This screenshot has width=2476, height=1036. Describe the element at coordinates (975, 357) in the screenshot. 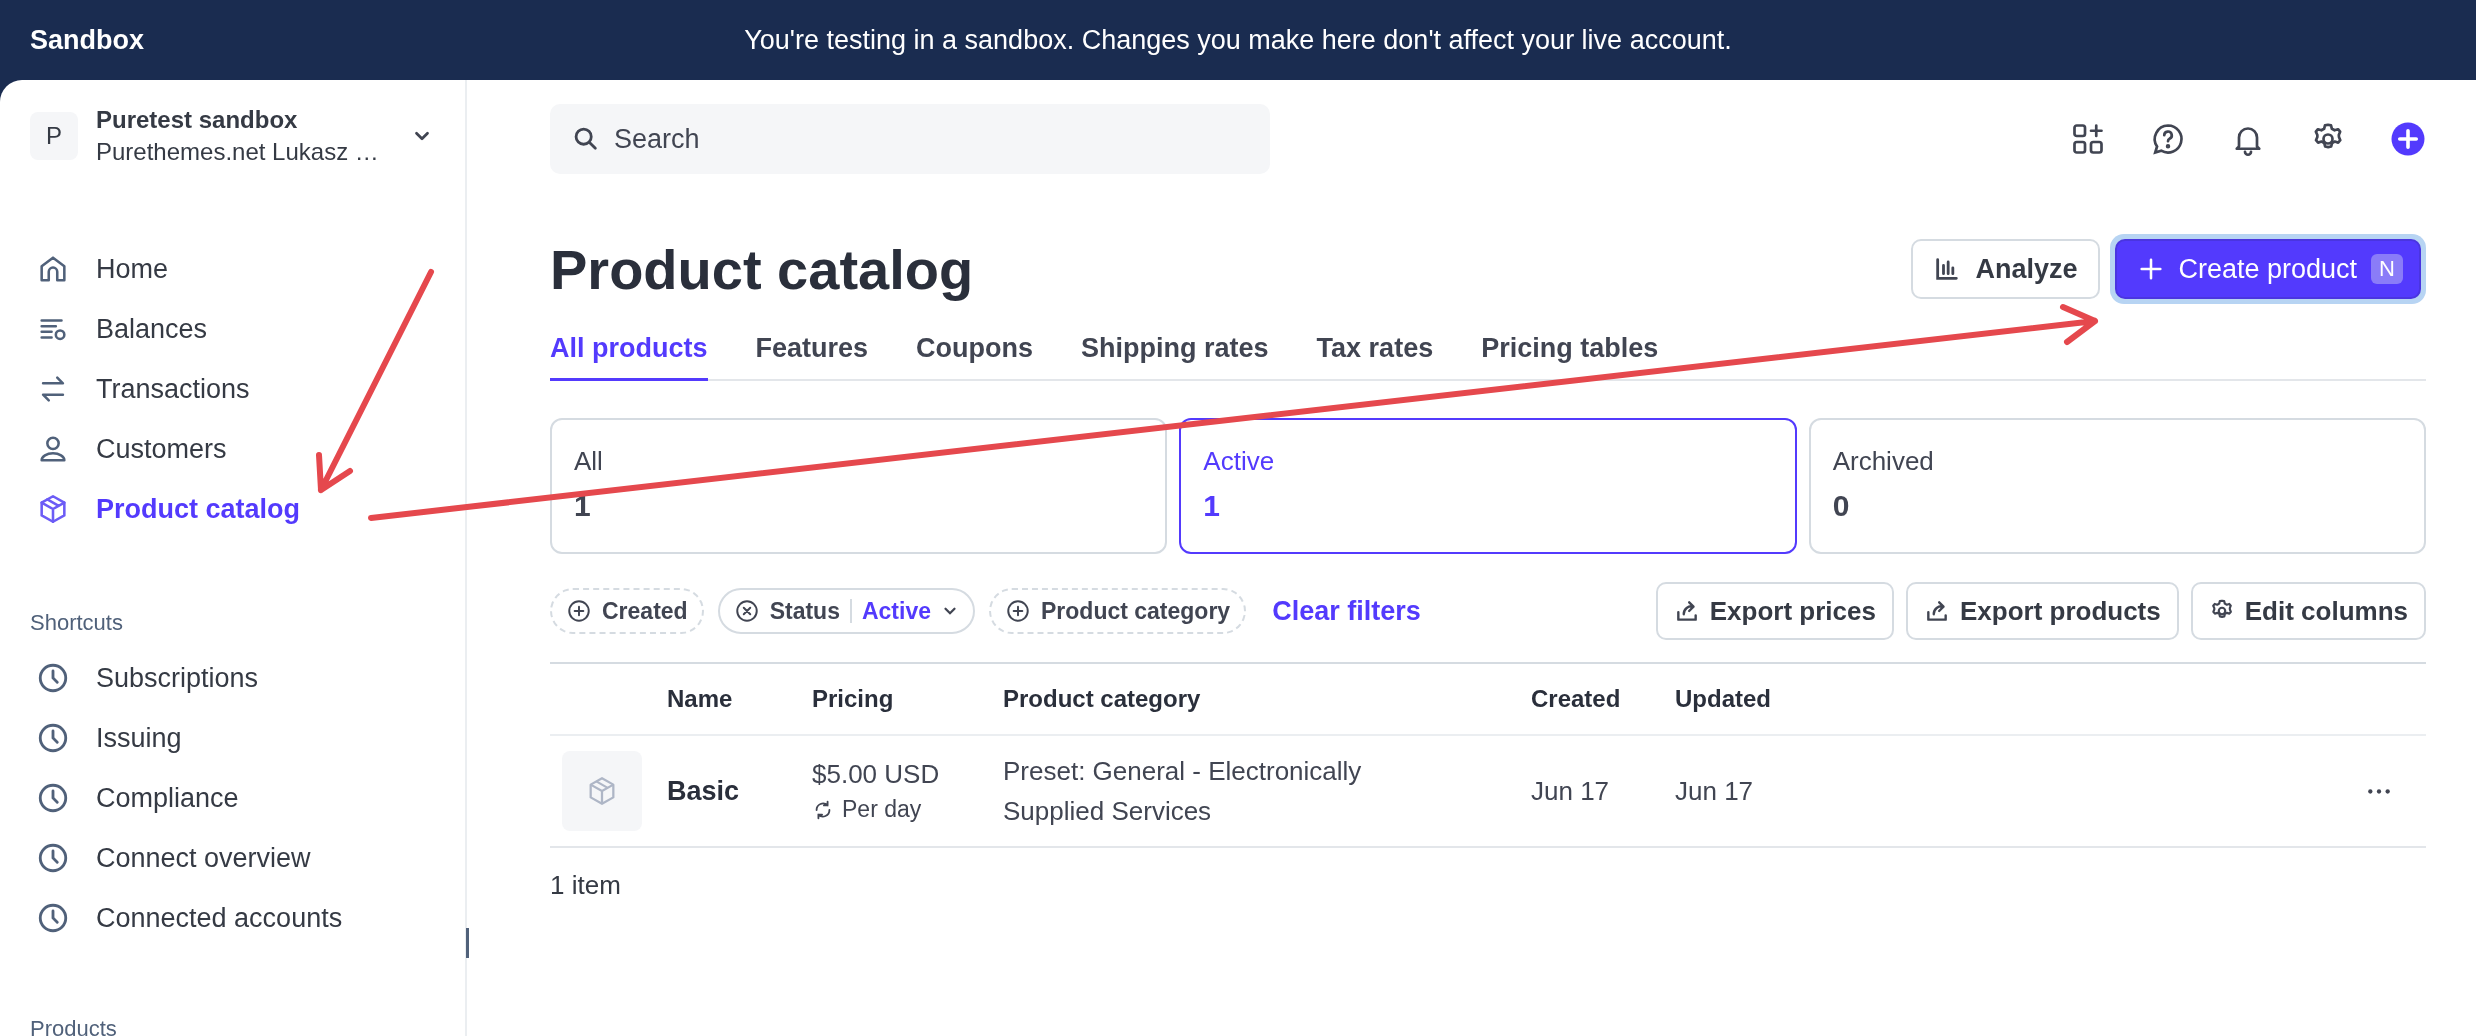

I see `tab: Coupons` at that location.